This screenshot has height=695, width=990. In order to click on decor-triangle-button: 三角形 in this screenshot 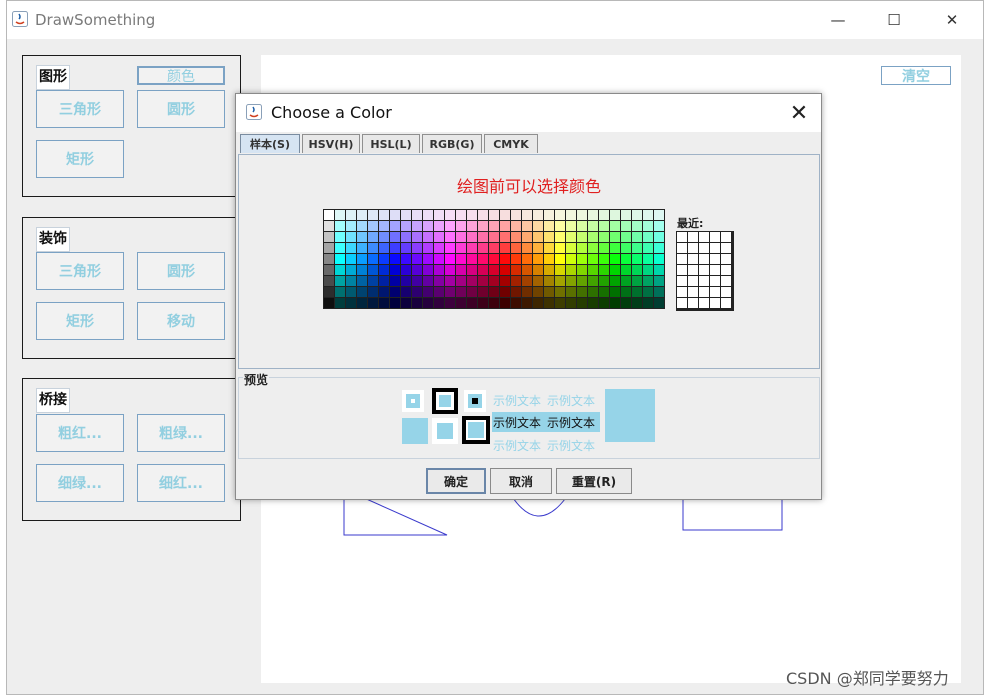, I will do `click(80, 271)`.